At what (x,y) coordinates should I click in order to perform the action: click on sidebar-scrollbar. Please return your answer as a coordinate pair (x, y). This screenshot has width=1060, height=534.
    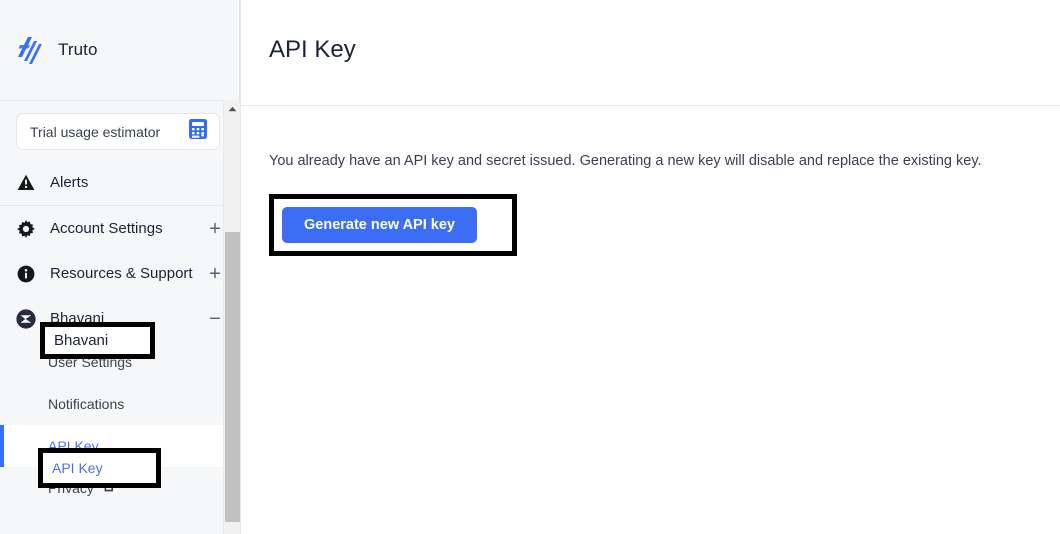
    Looking at the image, I should click on (231, 317).